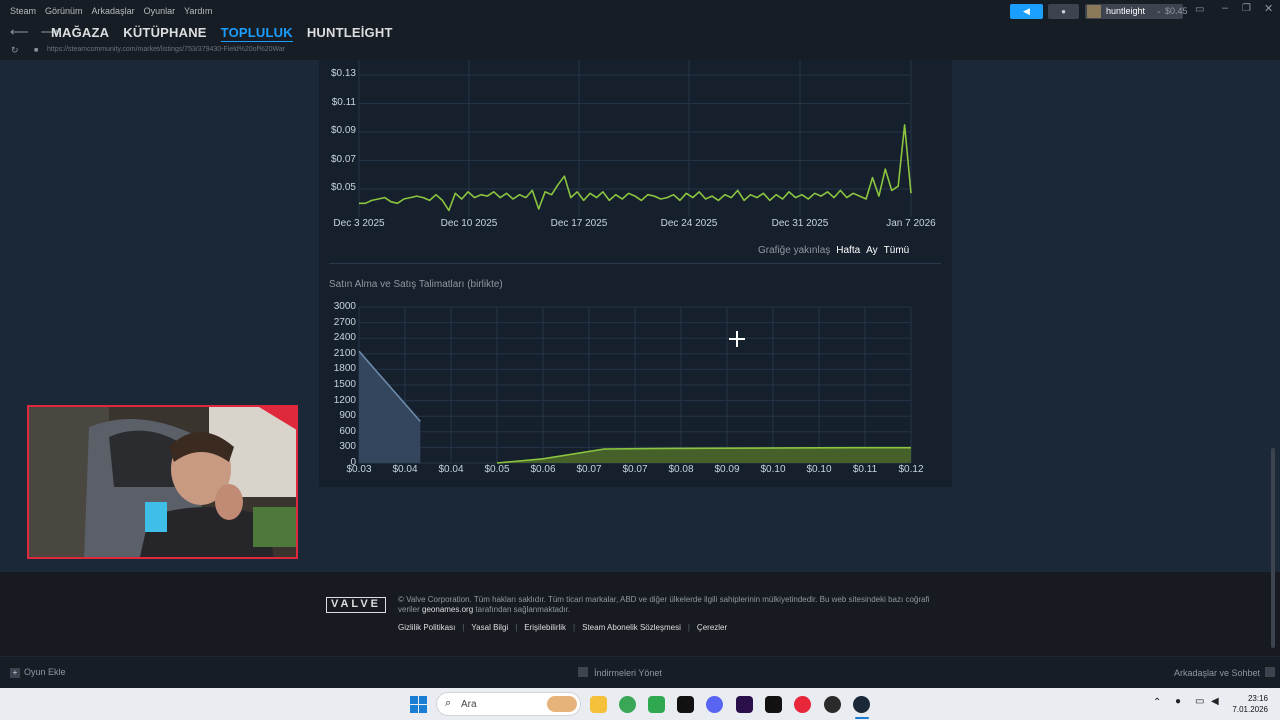 This screenshot has height=720, width=1280. I want to click on price-y-tick: $0.07, so click(343, 159).